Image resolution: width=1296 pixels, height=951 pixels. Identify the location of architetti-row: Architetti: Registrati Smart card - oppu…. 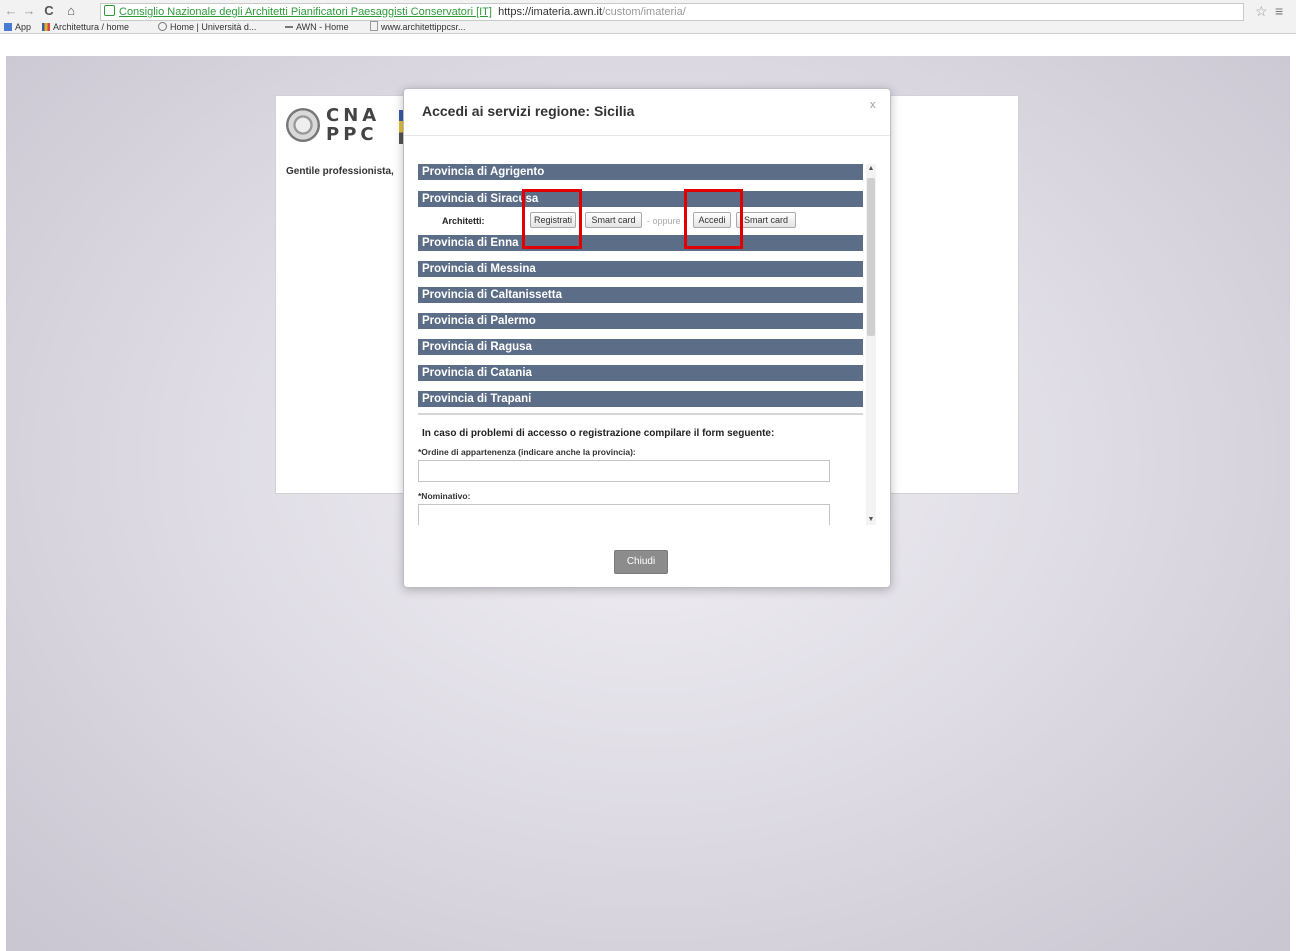
(640, 221).